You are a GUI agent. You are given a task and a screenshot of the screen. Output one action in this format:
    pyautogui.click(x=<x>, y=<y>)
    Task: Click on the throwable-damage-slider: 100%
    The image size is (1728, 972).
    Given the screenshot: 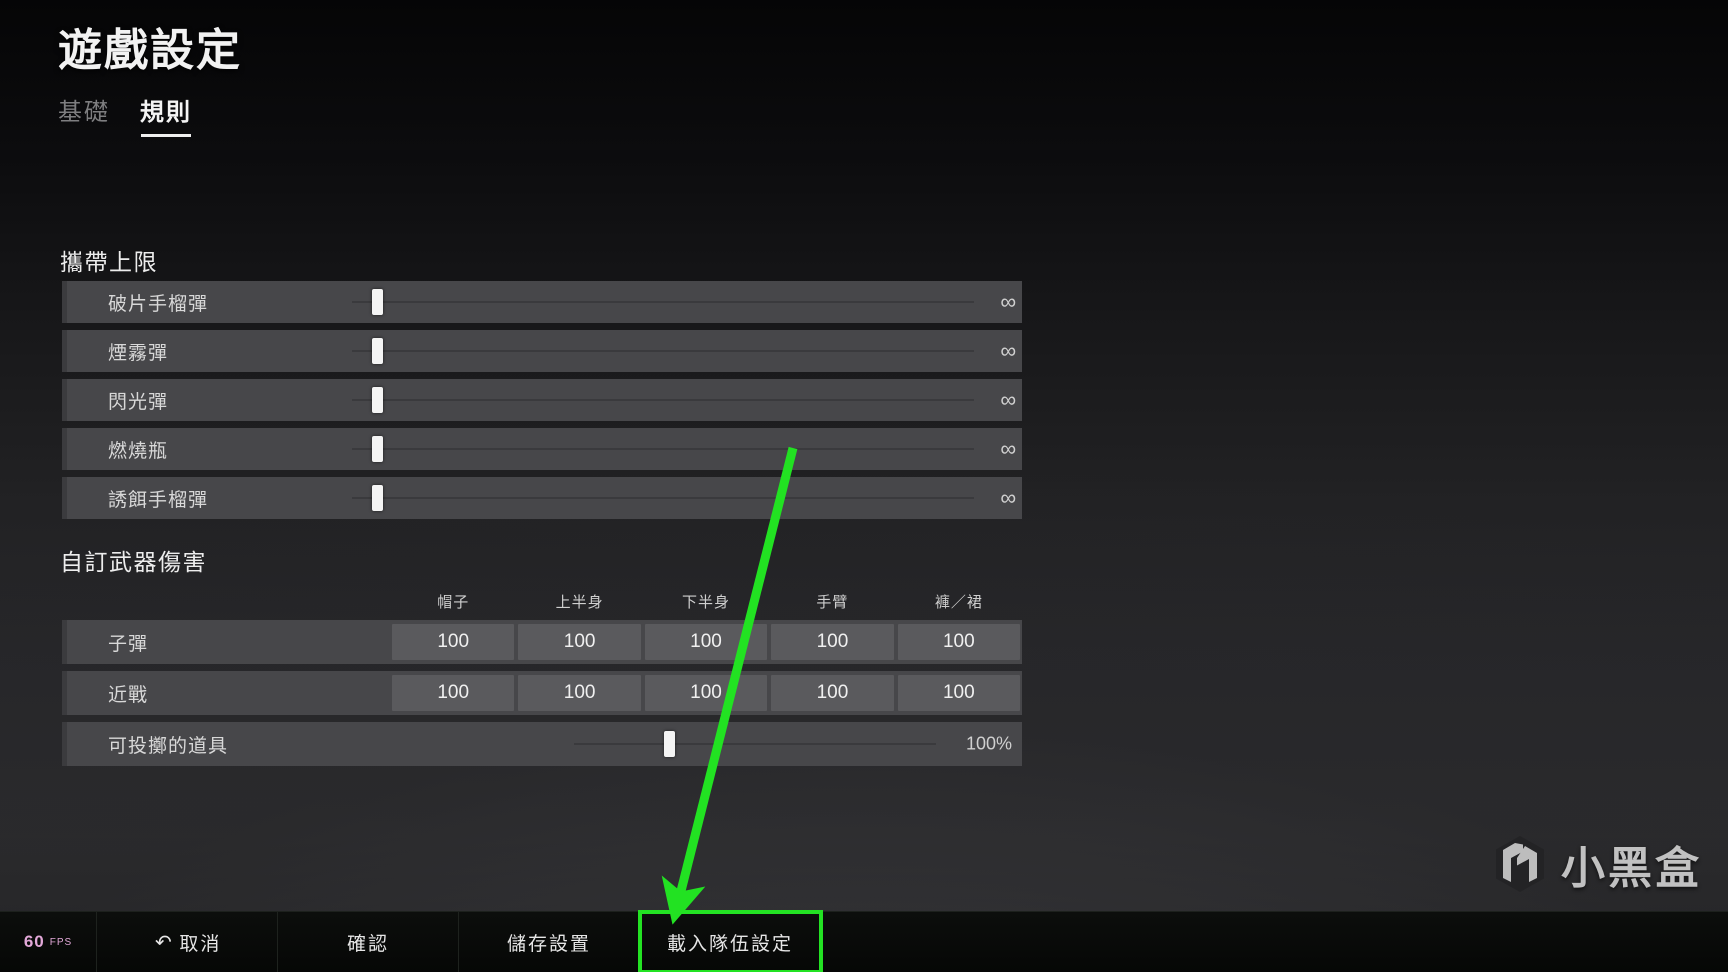 What is the action you would take?
    pyautogui.click(x=701, y=744)
    